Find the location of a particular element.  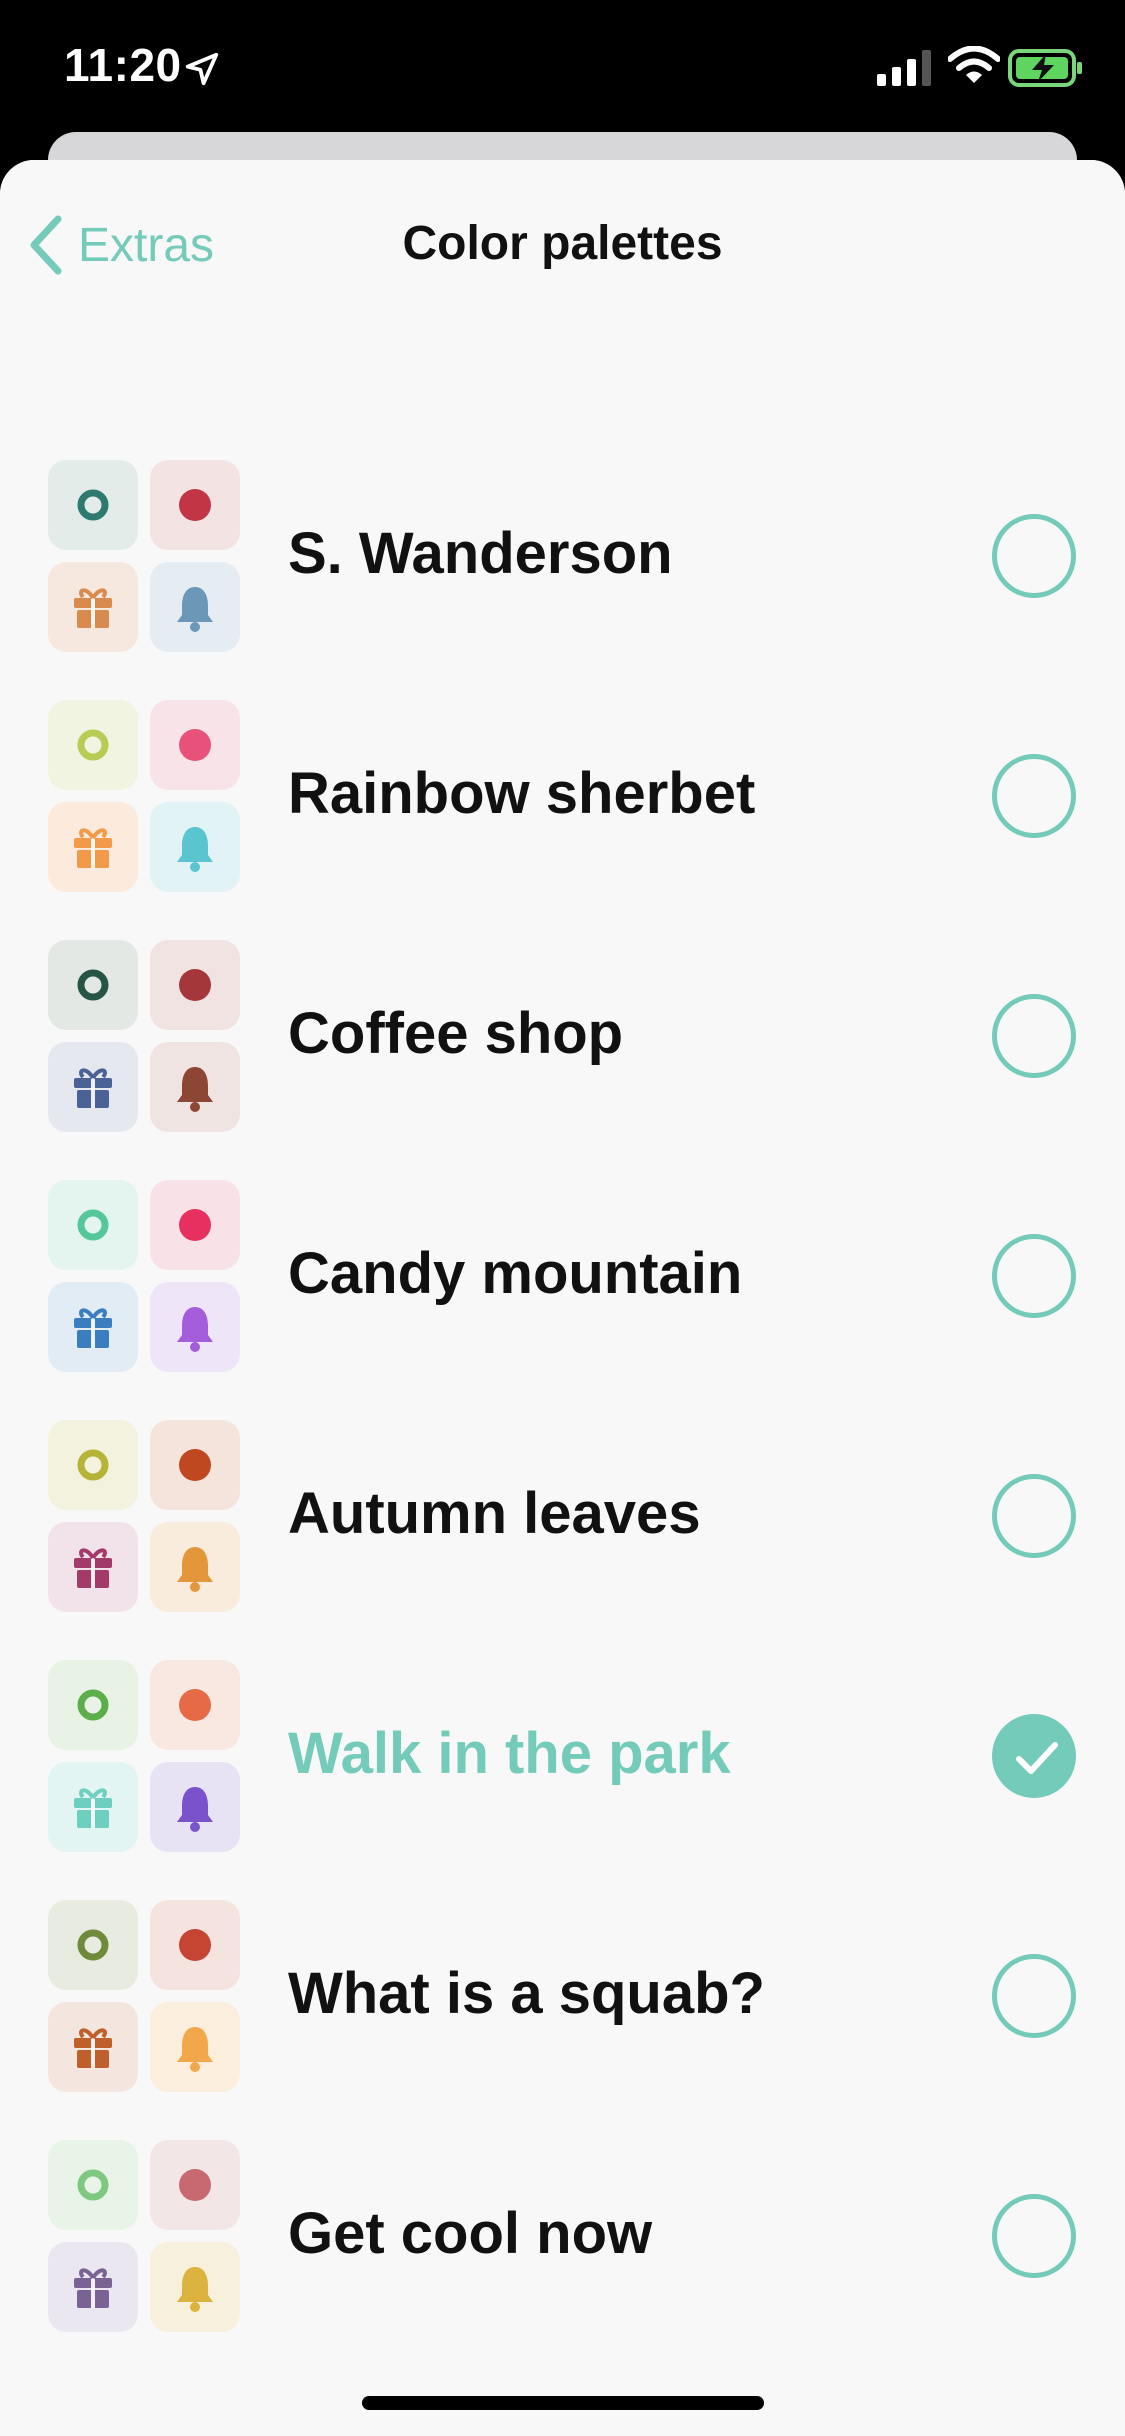

palette-row: Get cool now is located at coordinates (562, 2260).